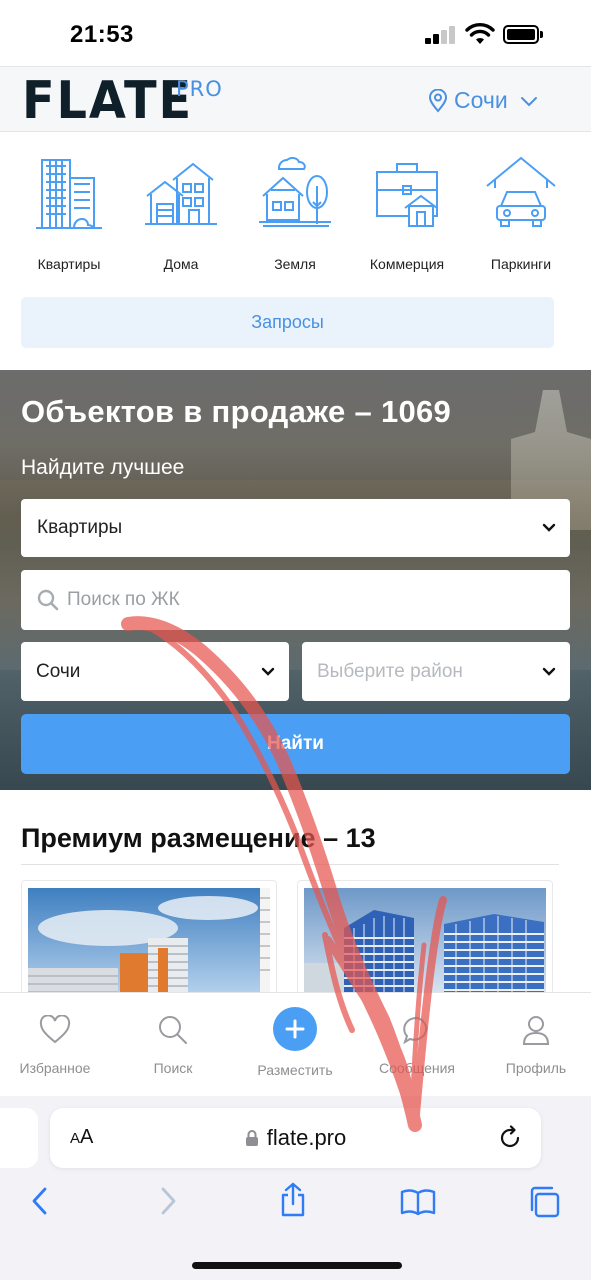 The height and width of the screenshot is (1280, 591). What do you see at coordinates (295, 264) in the screenshot?
I see `category-label: Земля` at bounding box center [295, 264].